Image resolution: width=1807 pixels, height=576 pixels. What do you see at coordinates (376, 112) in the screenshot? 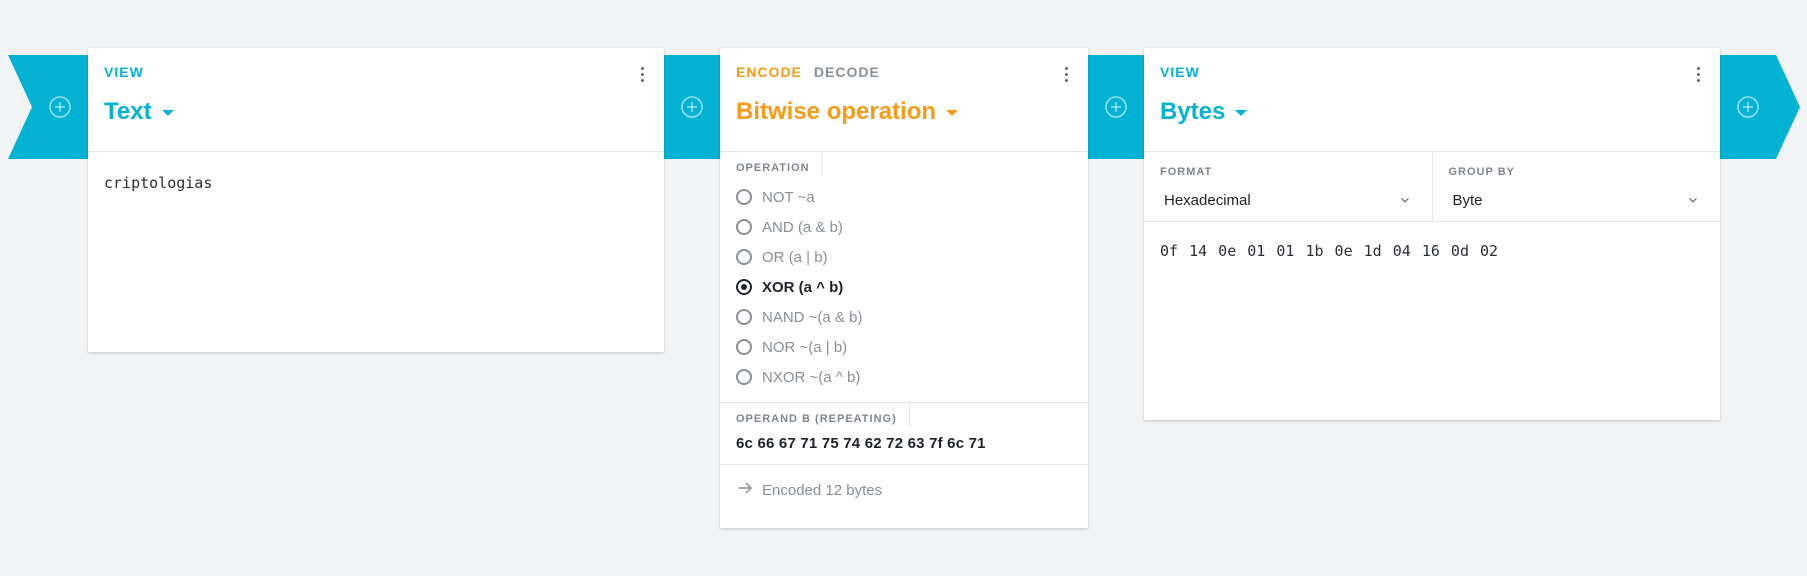
I see `view-type-selector: Text` at bounding box center [376, 112].